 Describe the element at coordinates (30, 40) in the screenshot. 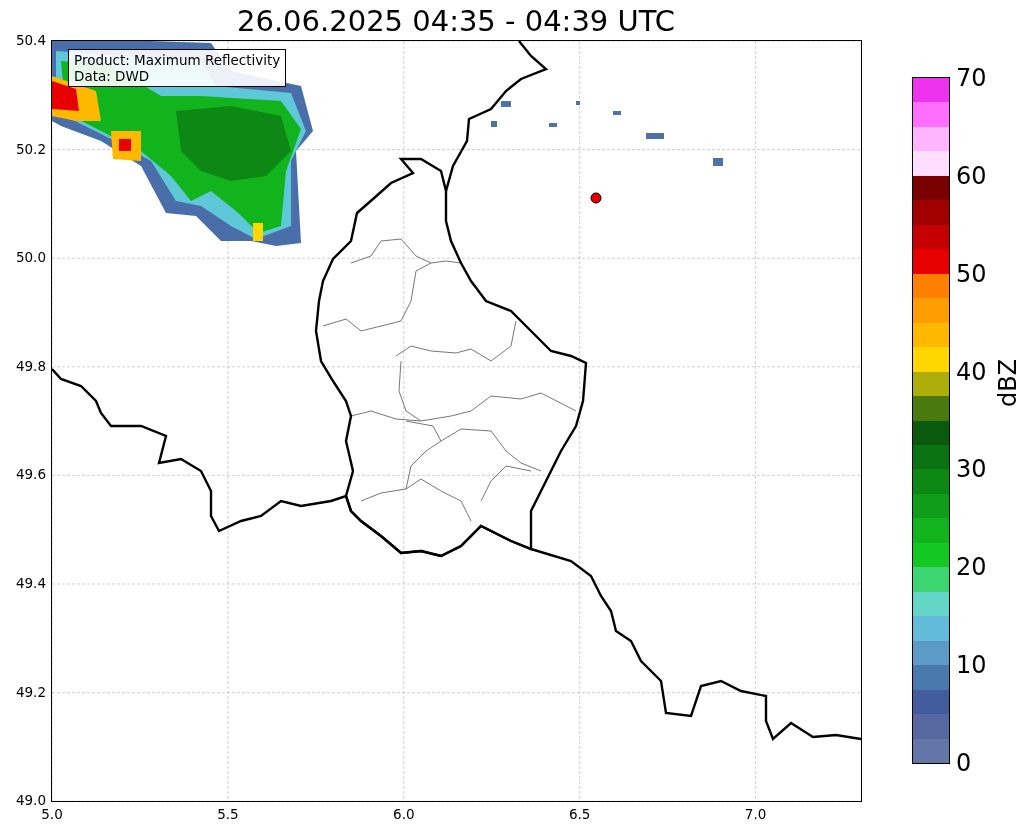

I see `axis-tick-label: 50.4` at that location.